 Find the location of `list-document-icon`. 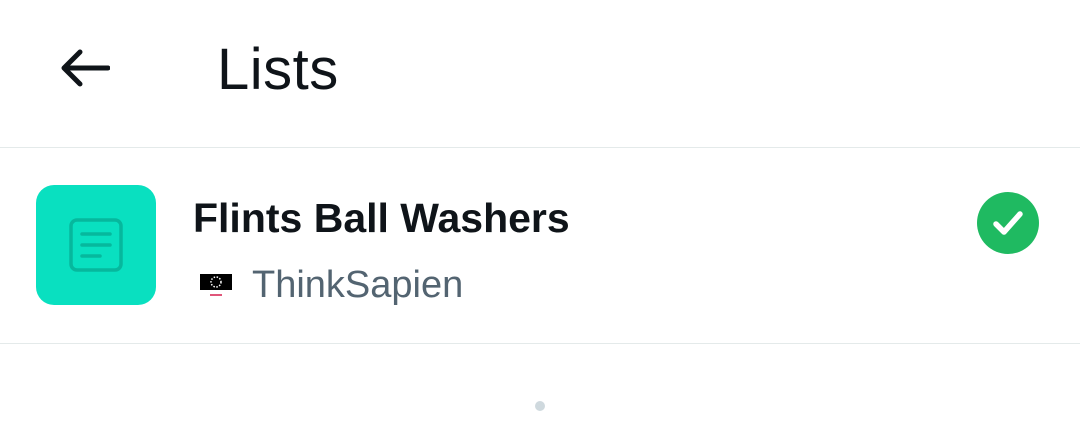

list-document-icon is located at coordinates (96, 245).